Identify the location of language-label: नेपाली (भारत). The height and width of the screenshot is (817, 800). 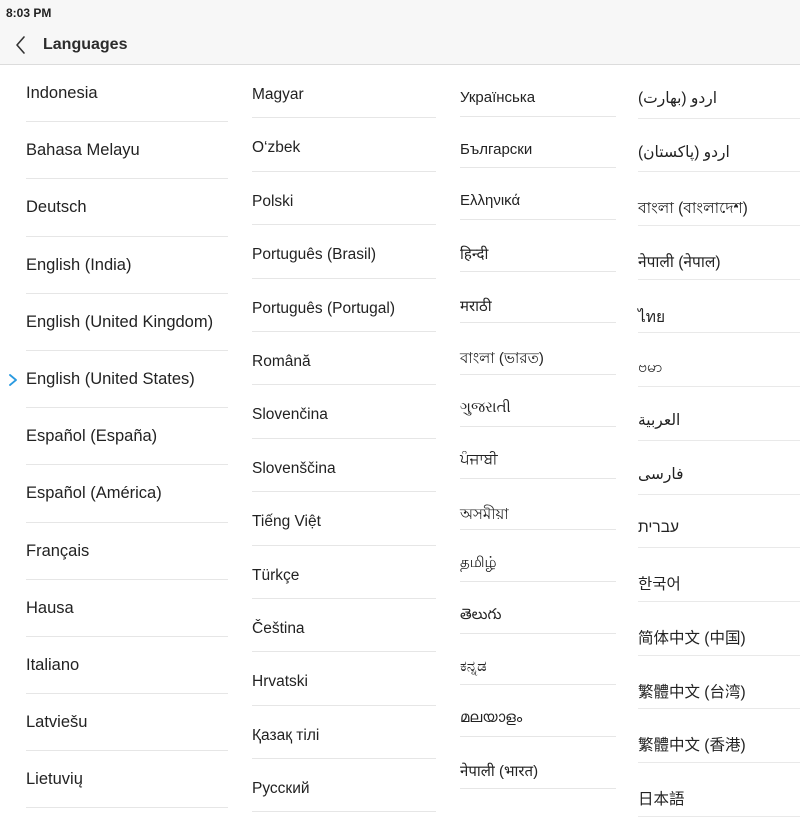
(499, 771).